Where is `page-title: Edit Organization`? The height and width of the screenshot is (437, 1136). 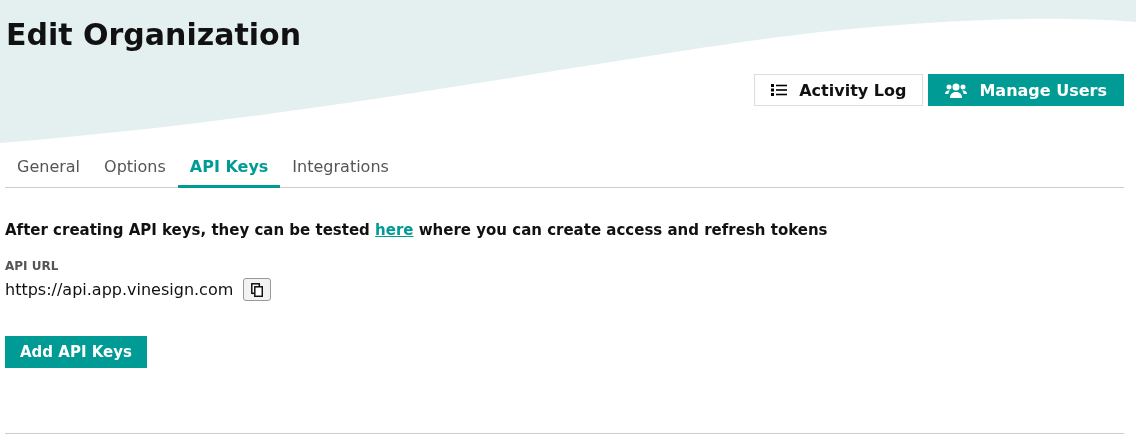
page-title: Edit Organization is located at coordinates (153, 34).